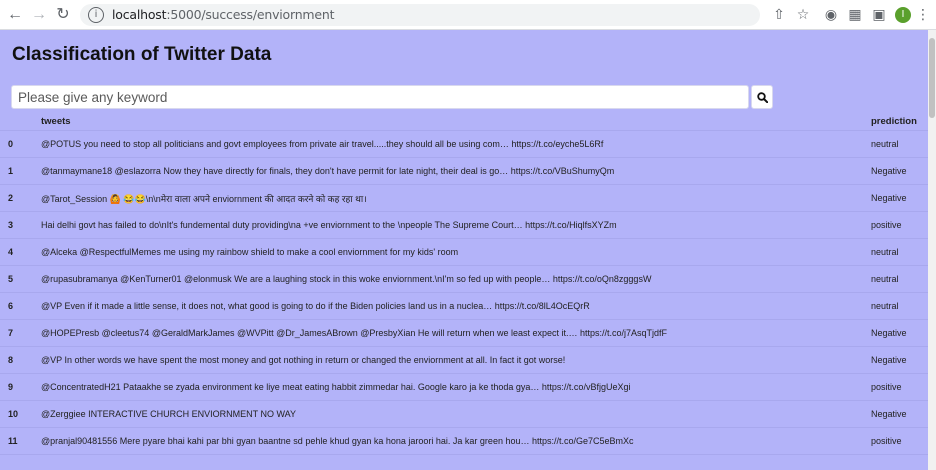 This screenshot has height=470, width=936. What do you see at coordinates (15, 15) in the screenshot?
I see `back-arrow-icon: ←` at bounding box center [15, 15].